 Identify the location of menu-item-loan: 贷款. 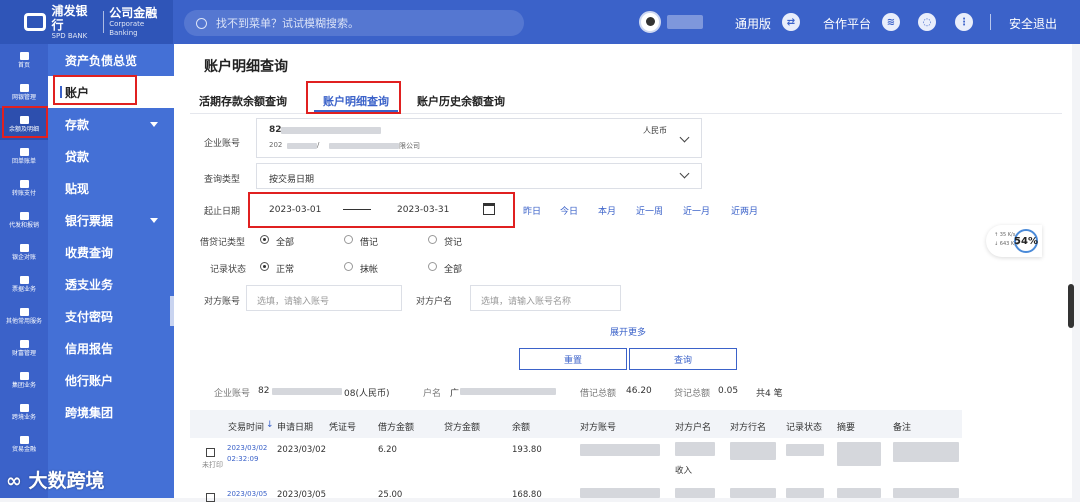
(111, 156).